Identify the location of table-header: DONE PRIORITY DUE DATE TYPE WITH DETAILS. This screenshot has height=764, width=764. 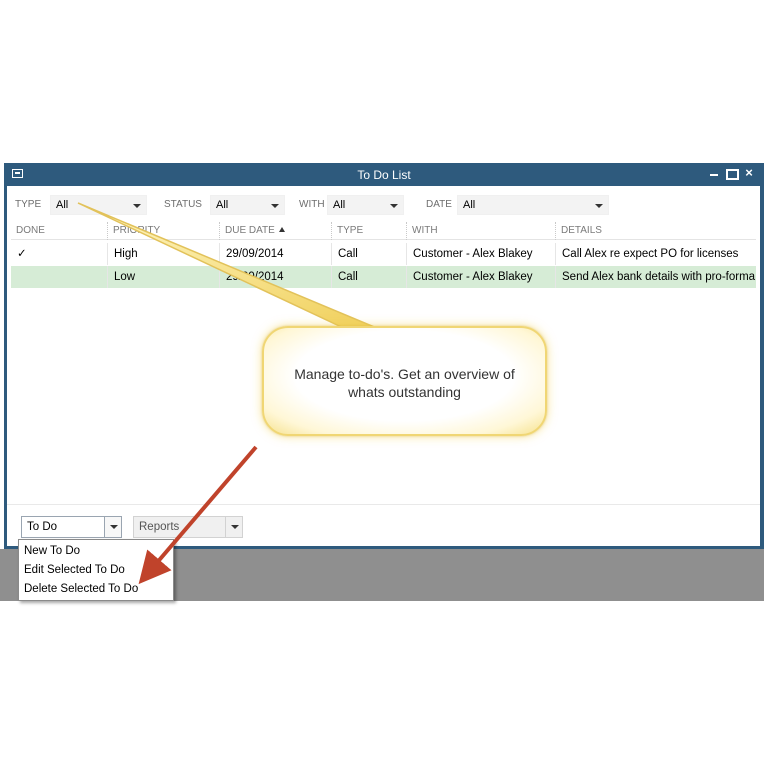
(383, 231).